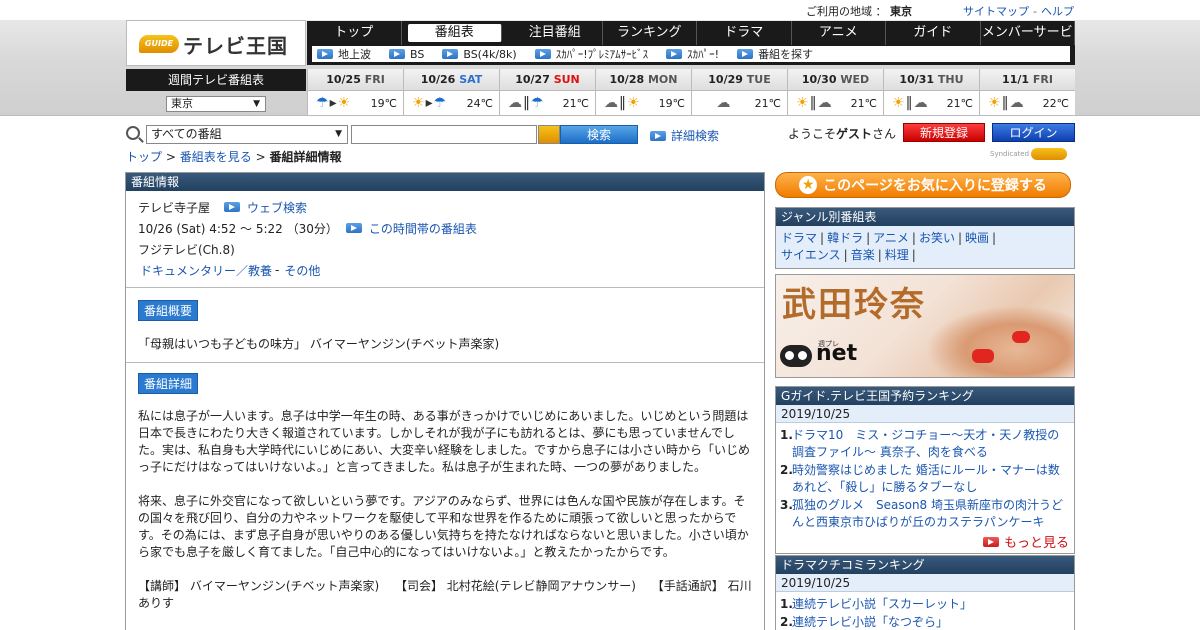 Image resolution: width=1200 pixels, height=630 pixels. What do you see at coordinates (216, 157) in the screenshot?
I see `breadcrumb-schedule: 番組表を見る` at bounding box center [216, 157].